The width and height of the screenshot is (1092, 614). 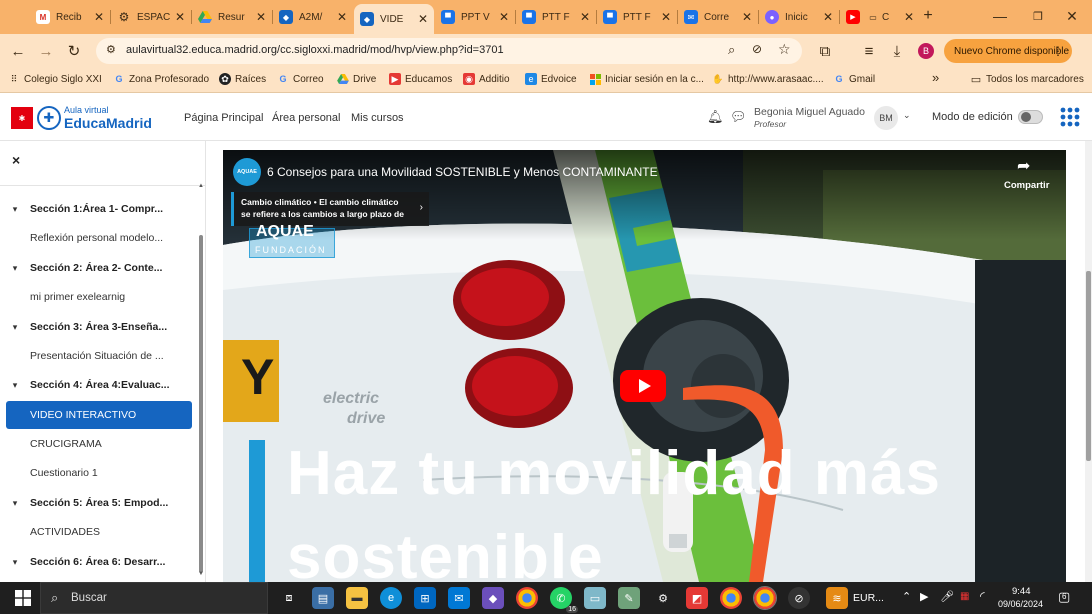 What do you see at coordinates (886, 118) in the screenshot?
I see `user-avatar: BM` at bounding box center [886, 118].